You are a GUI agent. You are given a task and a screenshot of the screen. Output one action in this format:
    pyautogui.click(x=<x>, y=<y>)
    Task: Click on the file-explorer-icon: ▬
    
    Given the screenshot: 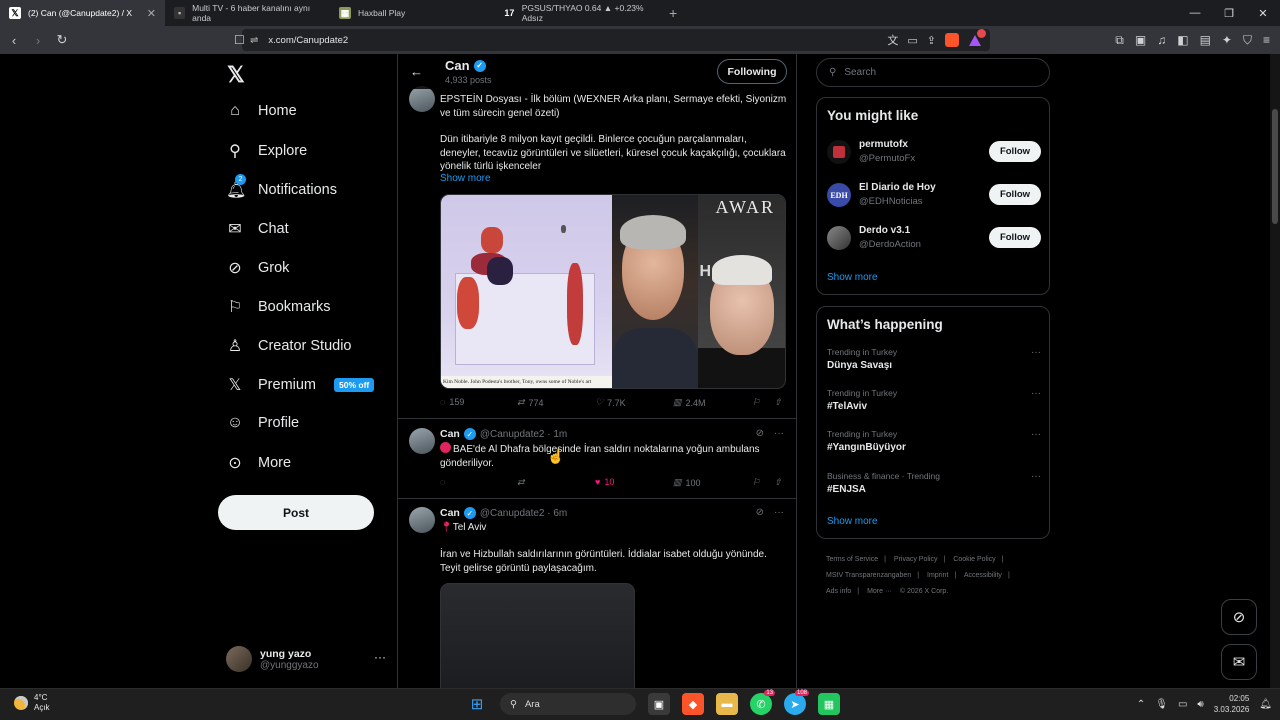 What is the action you would take?
    pyautogui.click(x=727, y=704)
    